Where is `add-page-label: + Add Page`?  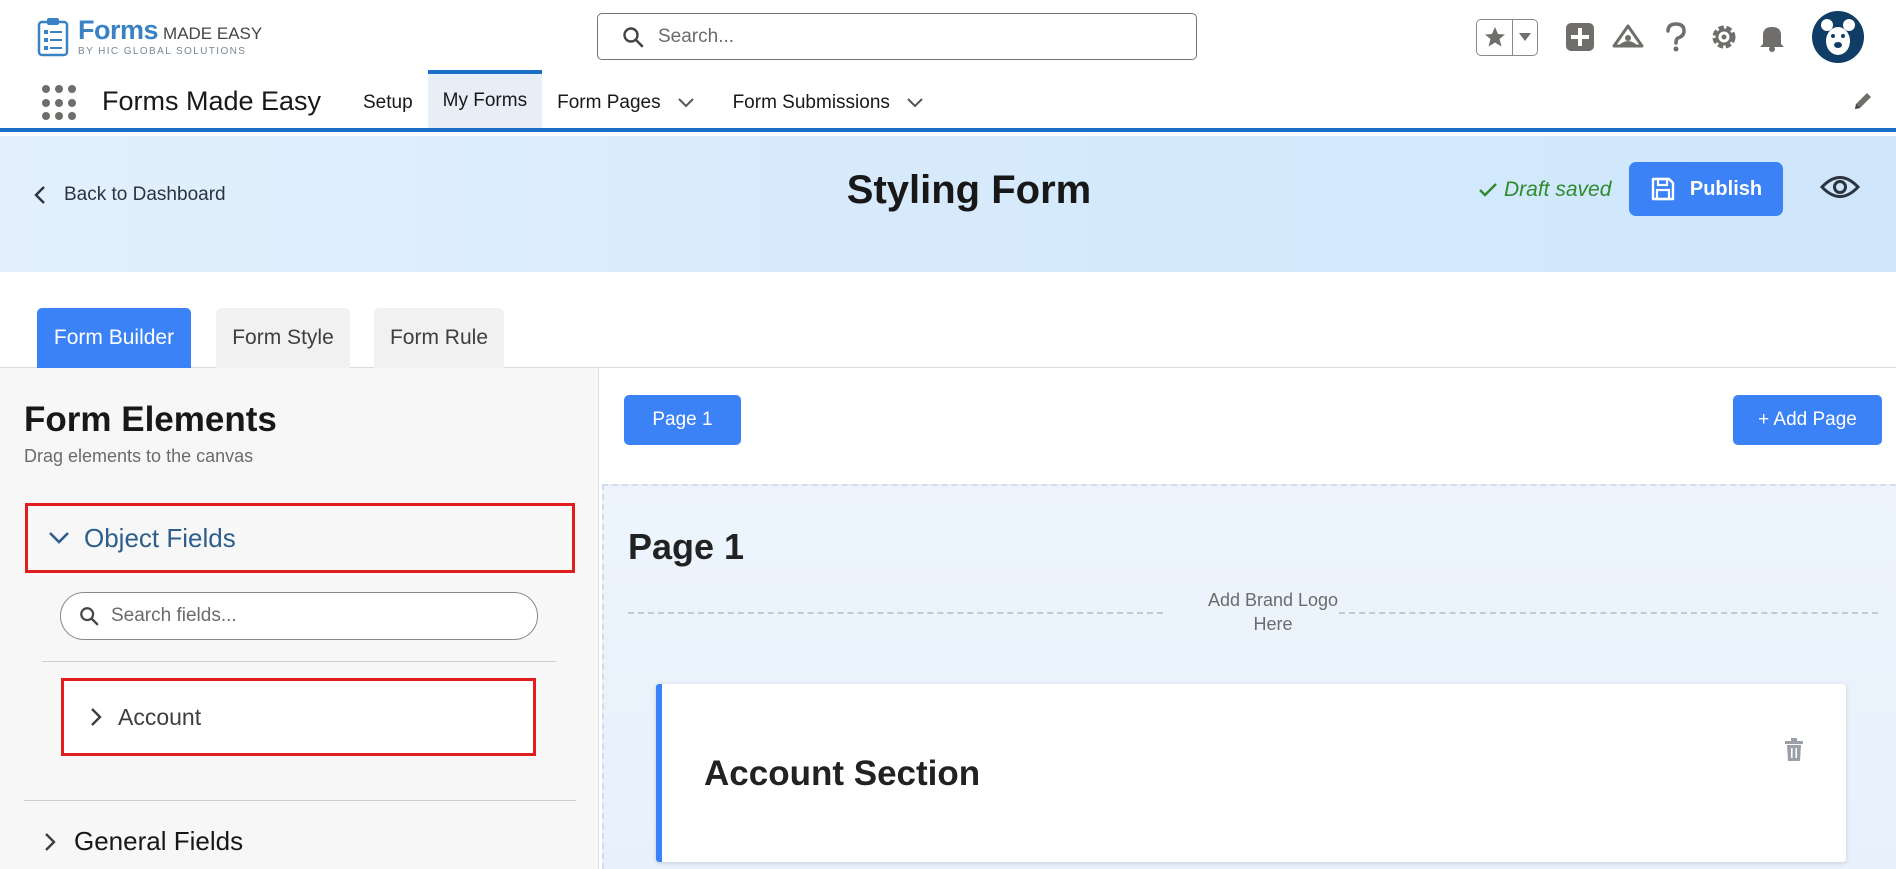 add-page-label: + Add Page is located at coordinates (1807, 419).